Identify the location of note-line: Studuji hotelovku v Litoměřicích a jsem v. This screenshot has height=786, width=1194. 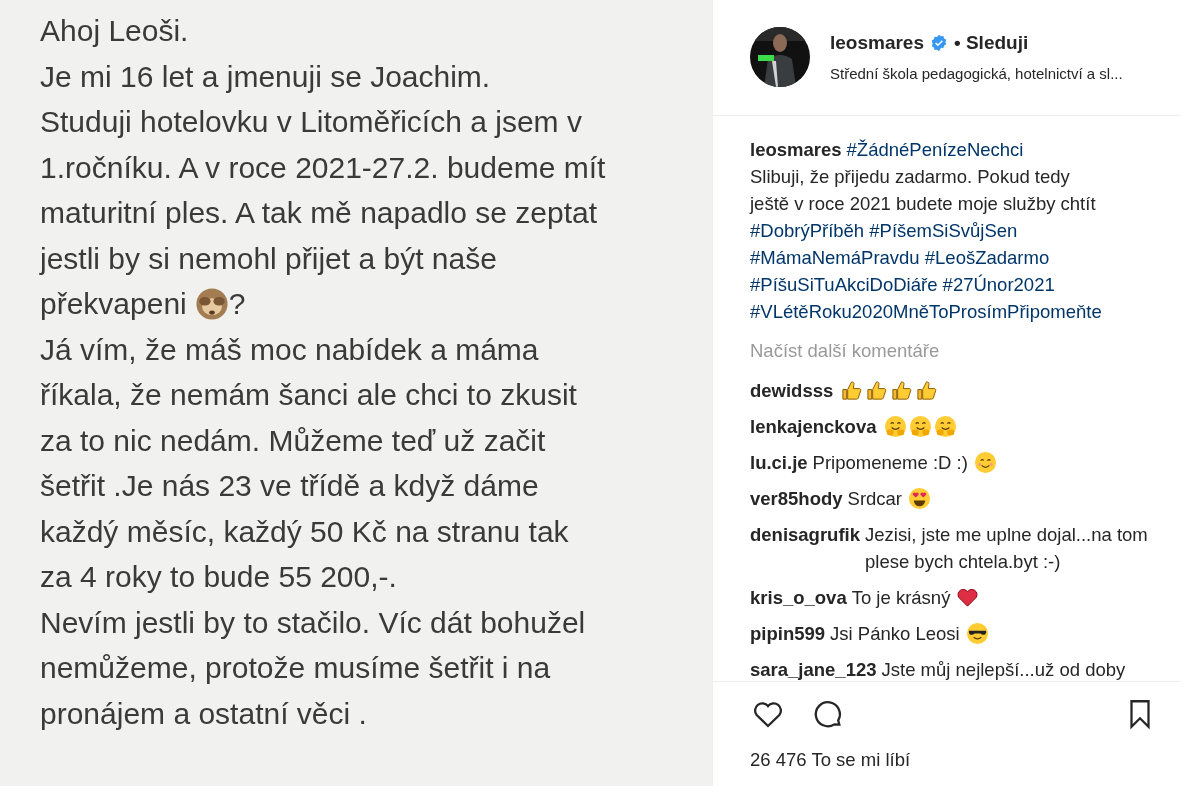
(311, 122).